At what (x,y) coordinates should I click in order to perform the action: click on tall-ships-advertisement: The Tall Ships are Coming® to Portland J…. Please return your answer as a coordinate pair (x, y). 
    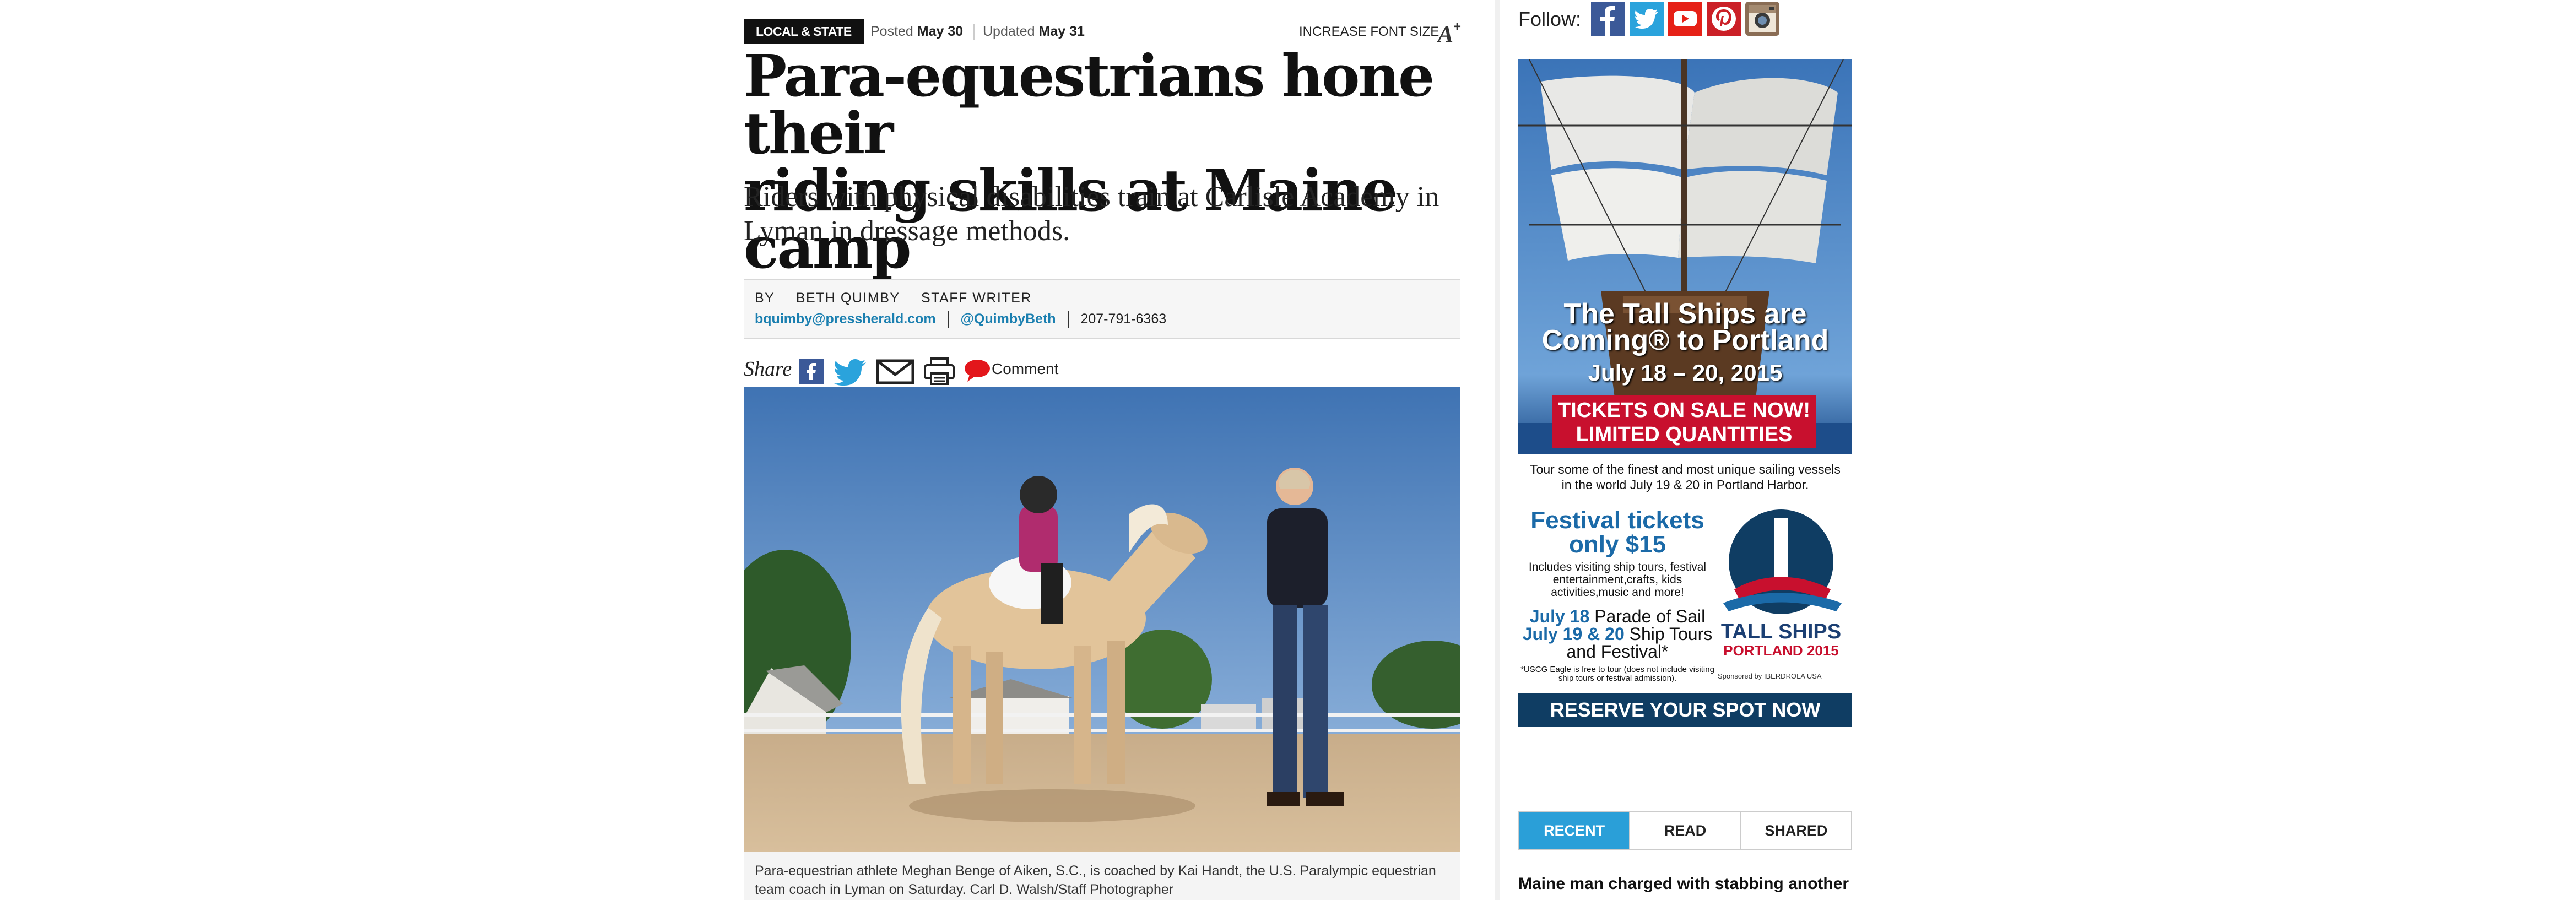
    Looking at the image, I should click on (1685, 393).